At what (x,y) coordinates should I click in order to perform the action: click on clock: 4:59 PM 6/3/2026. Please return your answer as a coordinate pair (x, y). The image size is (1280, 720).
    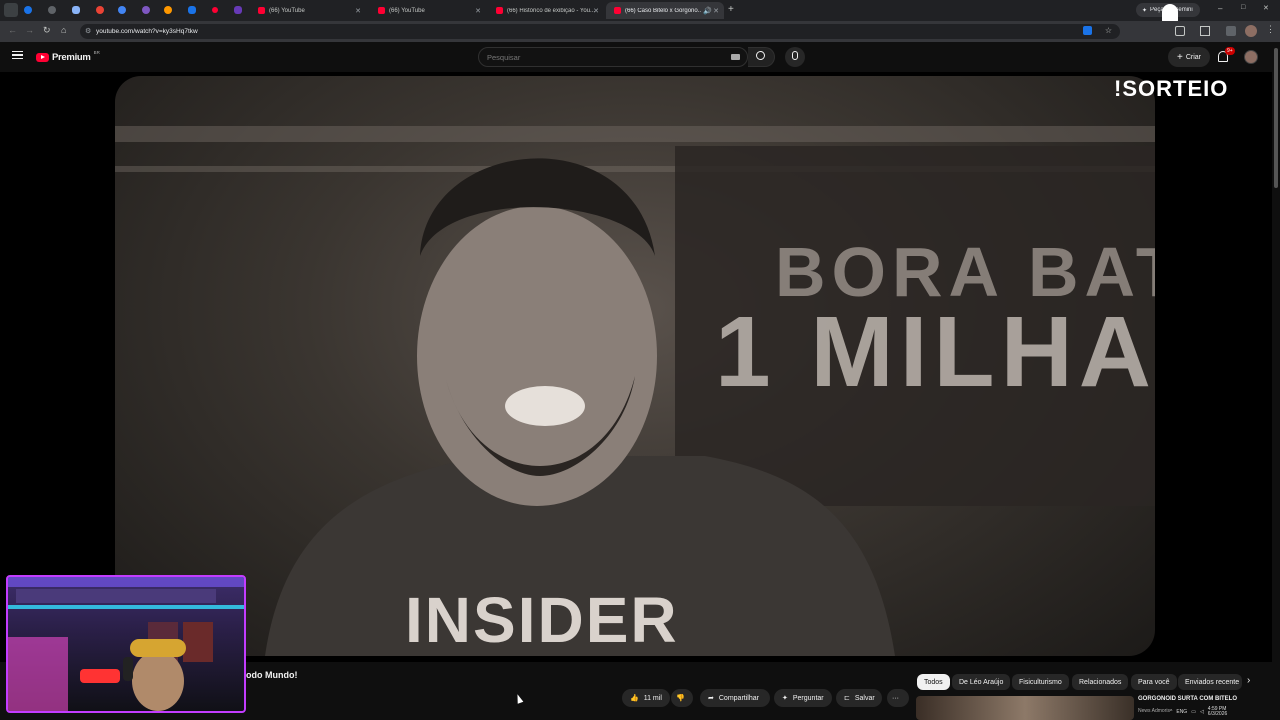
    Looking at the image, I should click on (1217, 712).